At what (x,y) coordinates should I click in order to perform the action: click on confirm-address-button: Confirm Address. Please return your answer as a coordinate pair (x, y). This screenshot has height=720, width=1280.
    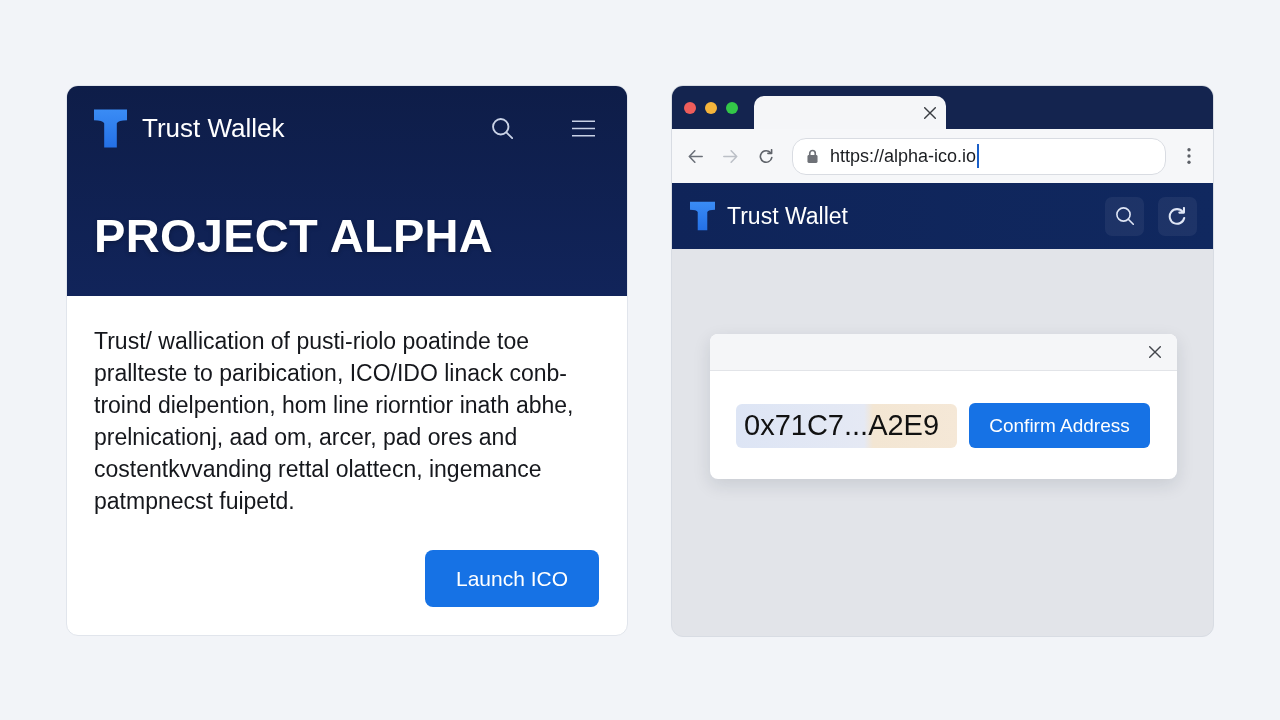
    Looking at the image, I should click on (1059, 425).